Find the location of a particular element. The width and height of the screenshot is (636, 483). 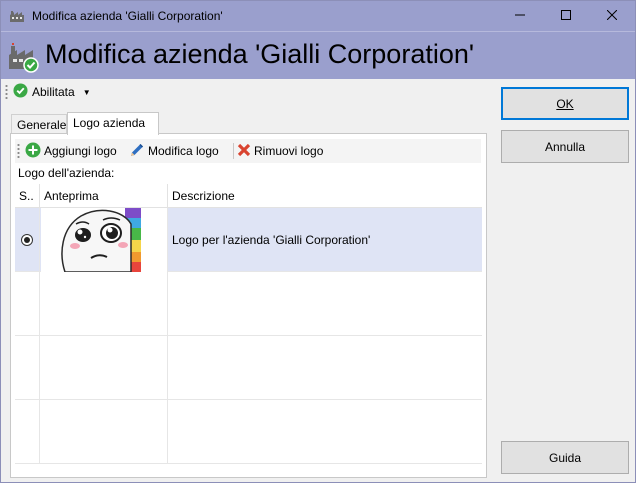

title-bar: Modifica azienda 'Gialli Corporation' is located at coordinates (318, 16).